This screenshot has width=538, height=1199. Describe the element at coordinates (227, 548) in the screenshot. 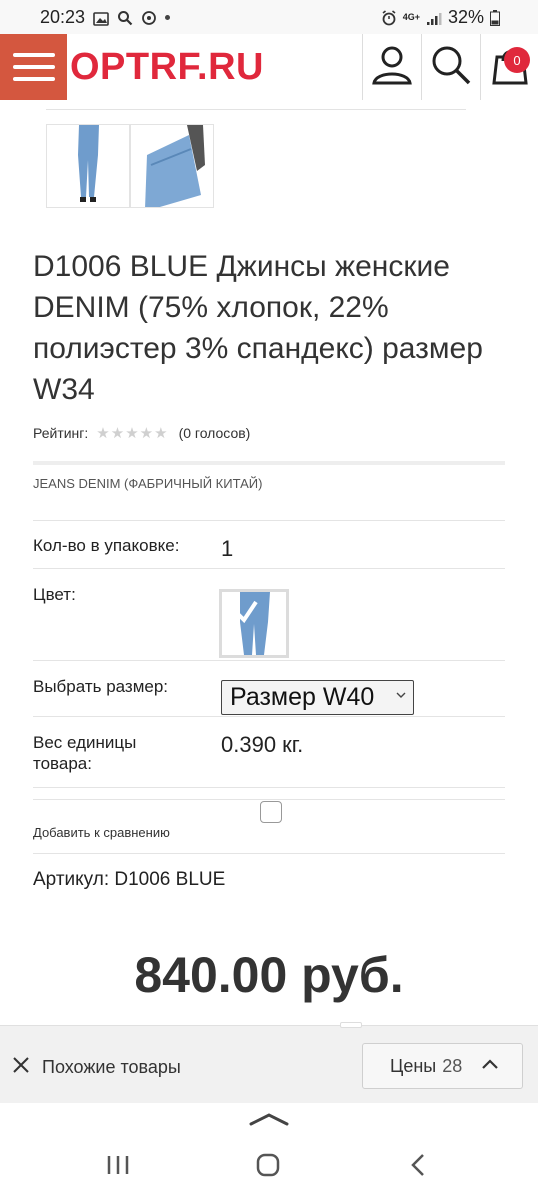

I see `qty-value: 1` at that location.